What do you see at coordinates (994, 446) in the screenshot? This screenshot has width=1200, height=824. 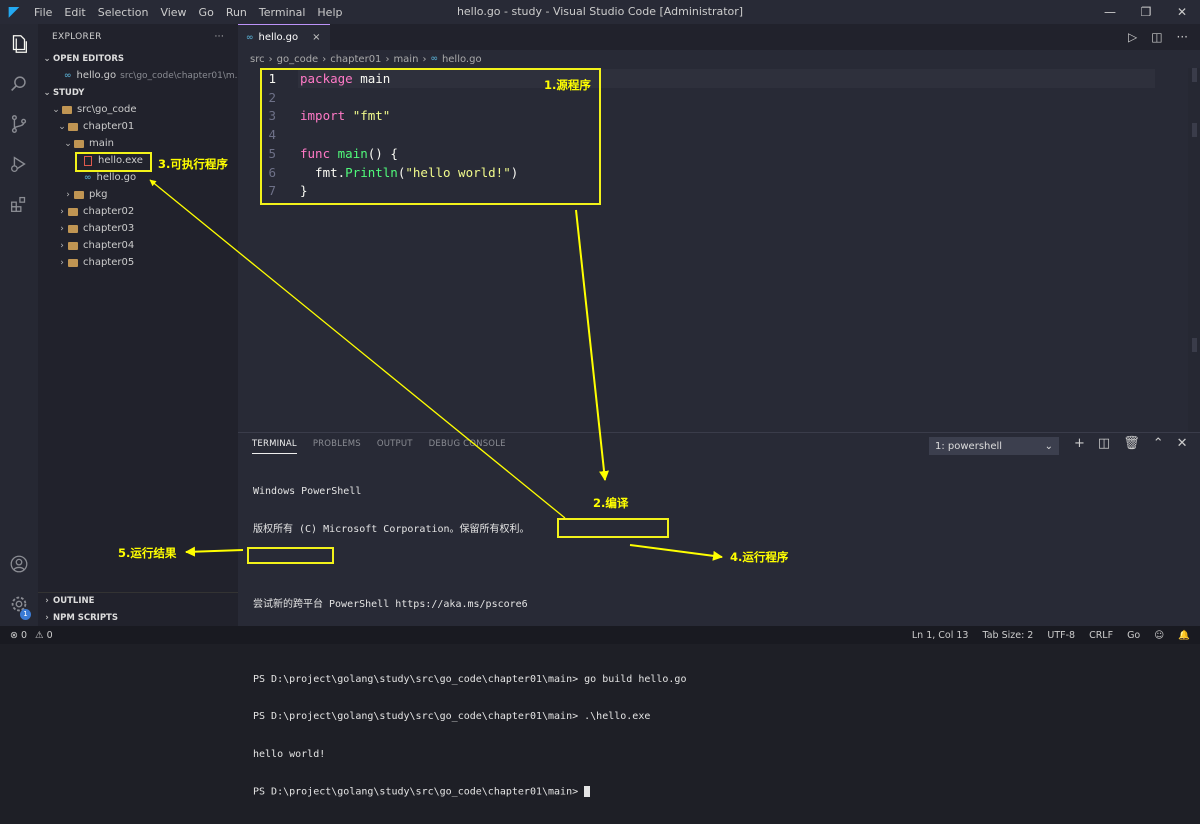 I see `terminal-select: 1: powershell ⌄` at bounding box center [994, 446].